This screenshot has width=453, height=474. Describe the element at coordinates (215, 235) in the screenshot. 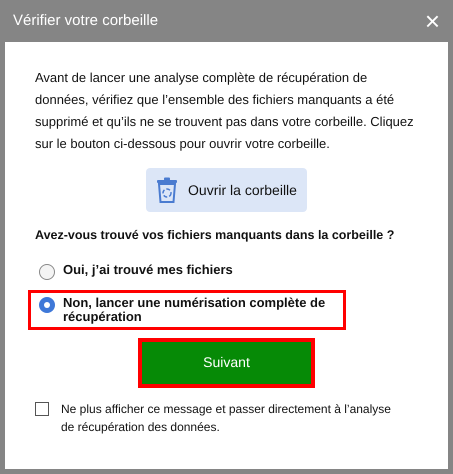

I see `question-text: Avez-vous trouvé vos fichiers manquants dans la corbeille ?` at that location.